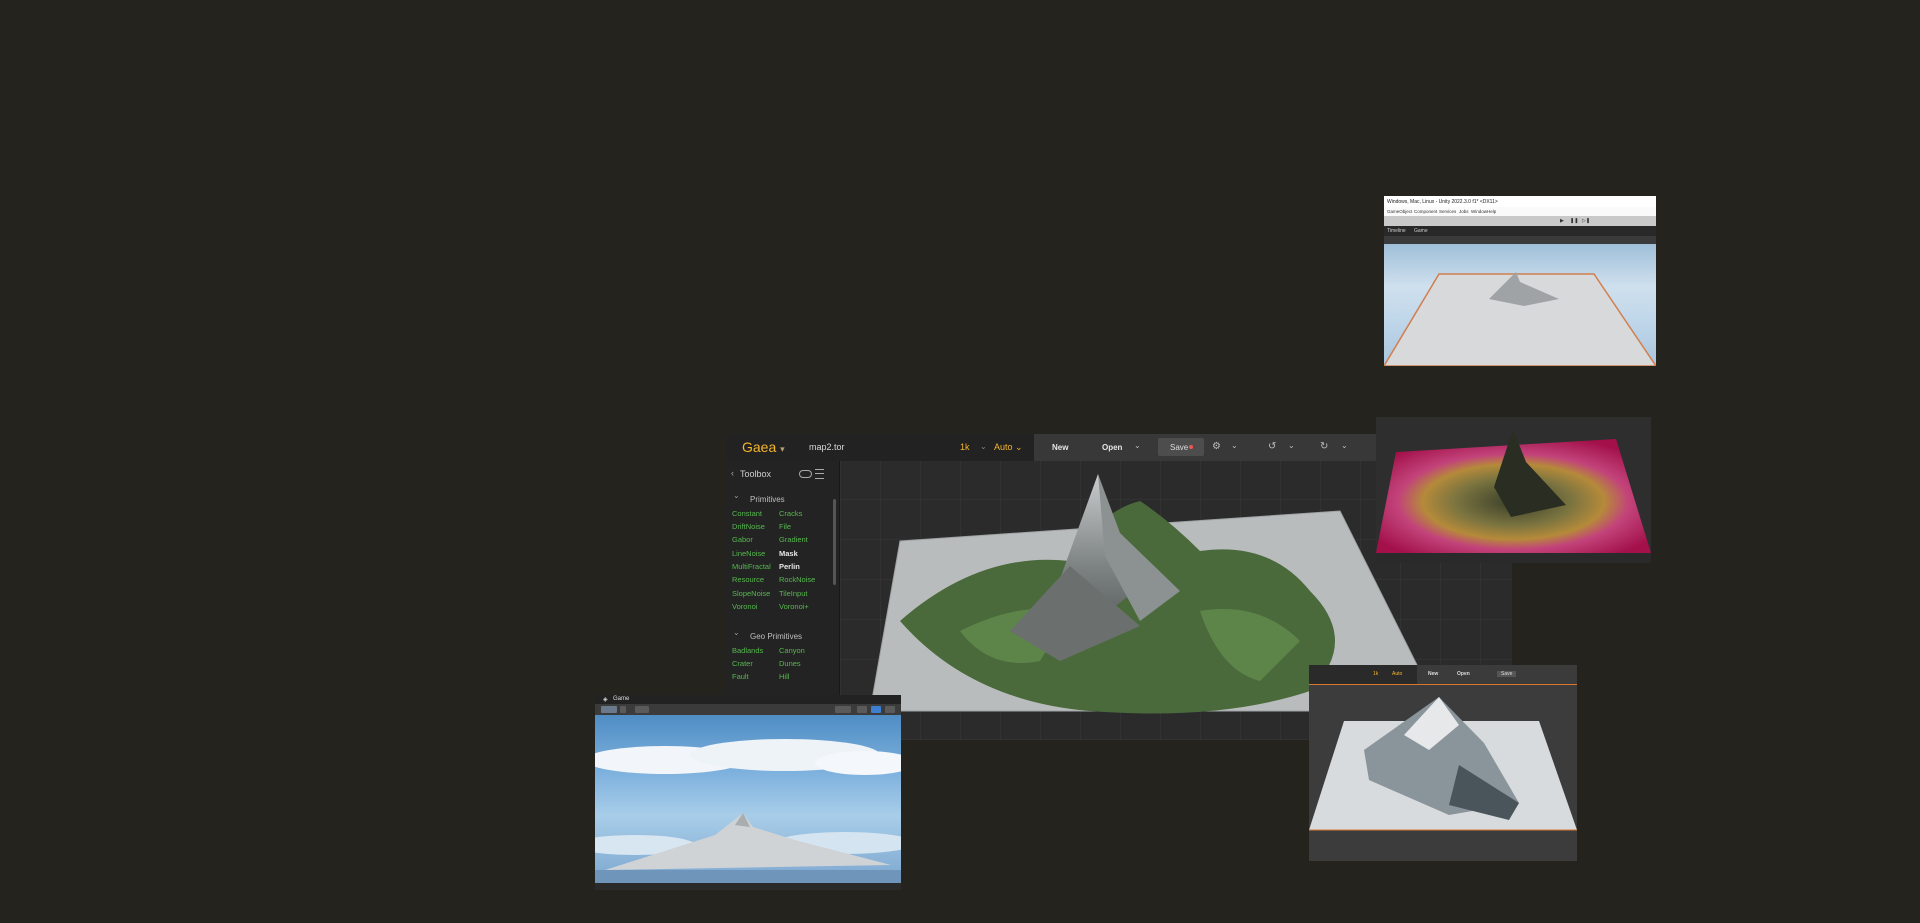 The image size is (1920, 923). I want to click on unsaved-dot-icon, so click(1191, 447).